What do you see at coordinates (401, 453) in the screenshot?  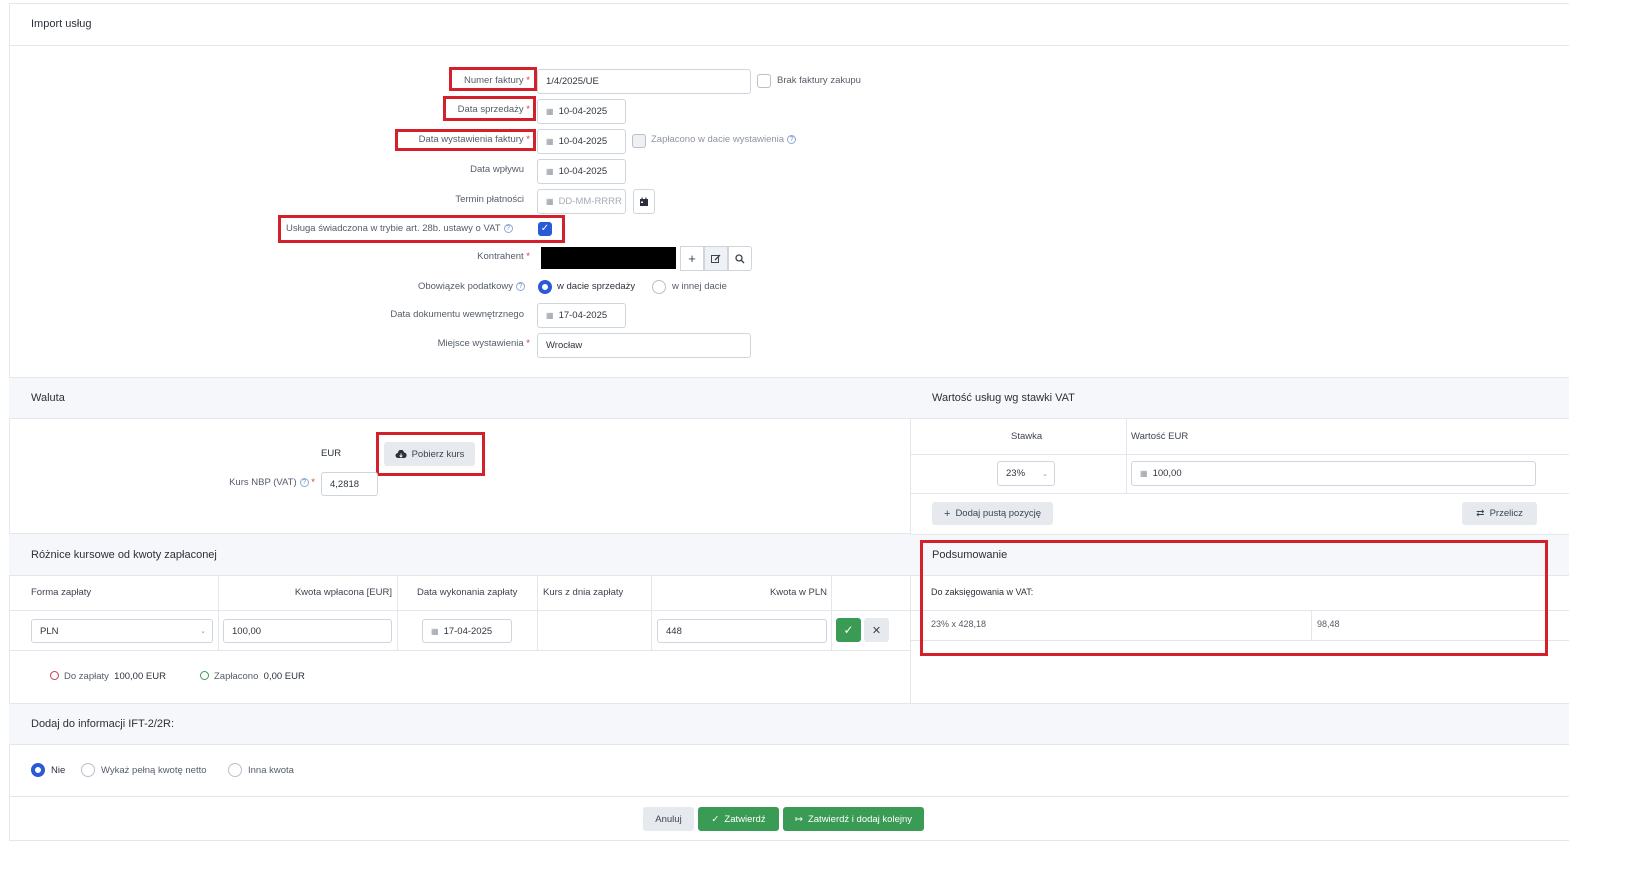 I see `cloud-download-icon` at bounding box center [401, 453].